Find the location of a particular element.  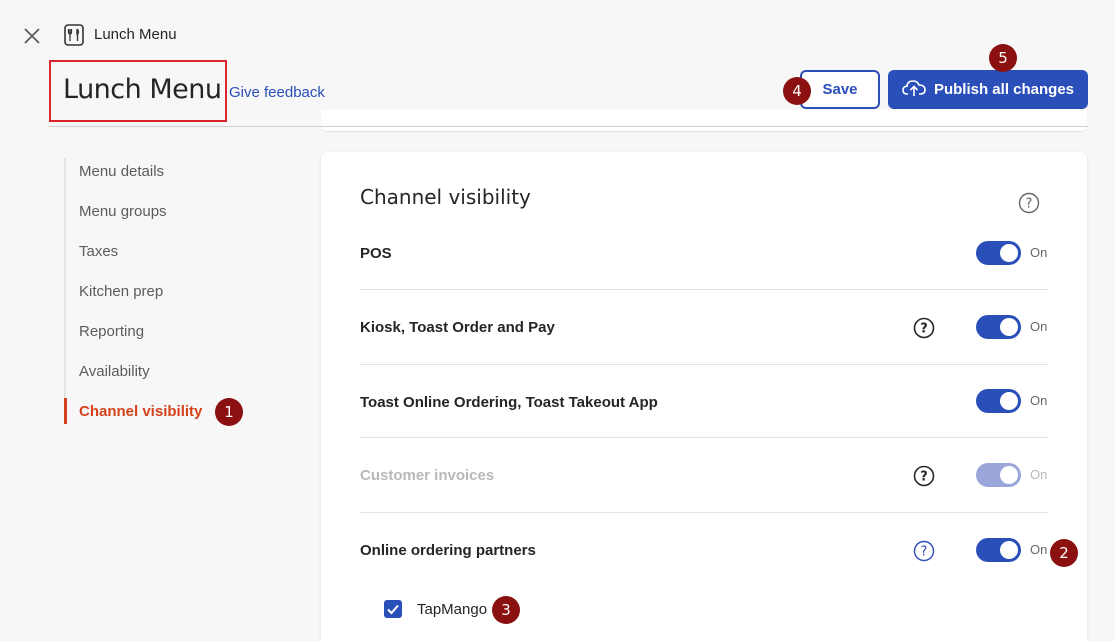

tapmango-checkbox is located at coordinates (393, 609).